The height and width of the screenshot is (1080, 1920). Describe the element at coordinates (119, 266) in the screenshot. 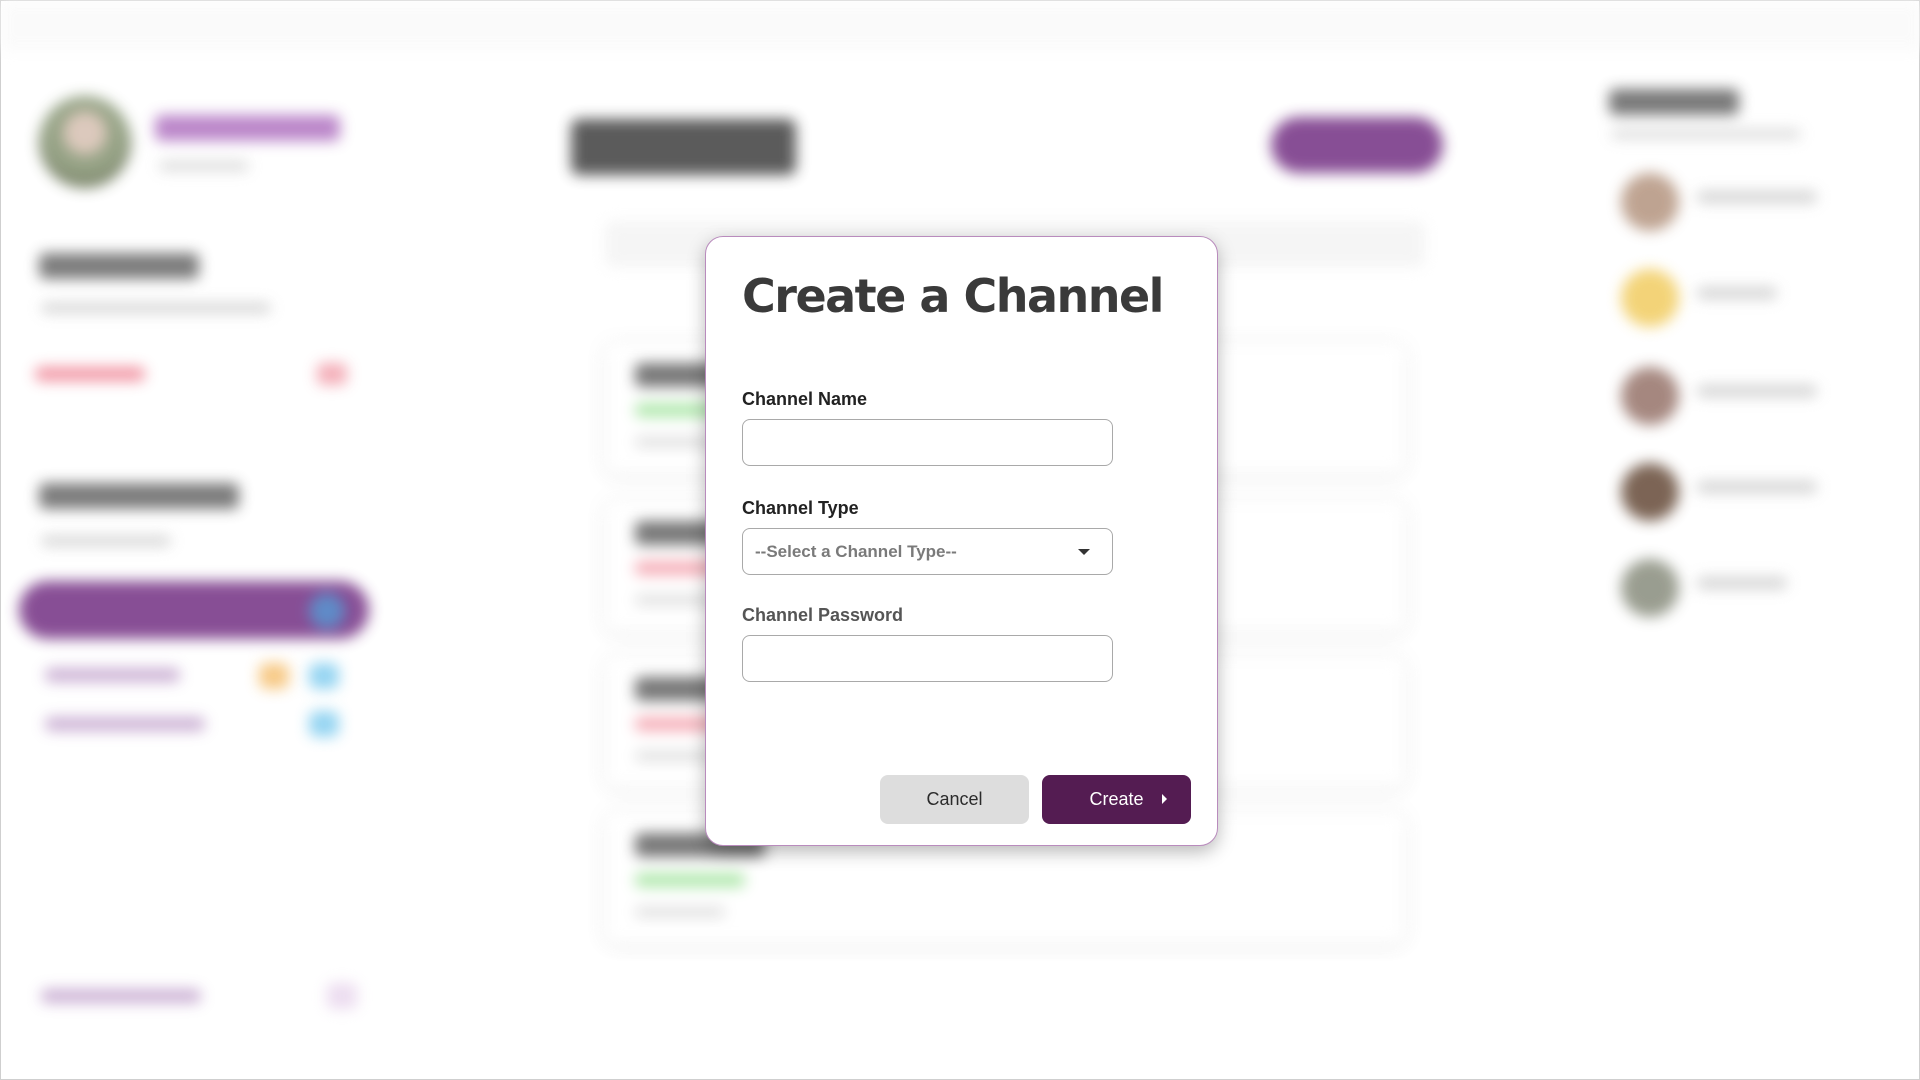

I see `sidebar-heading-information` at that location.